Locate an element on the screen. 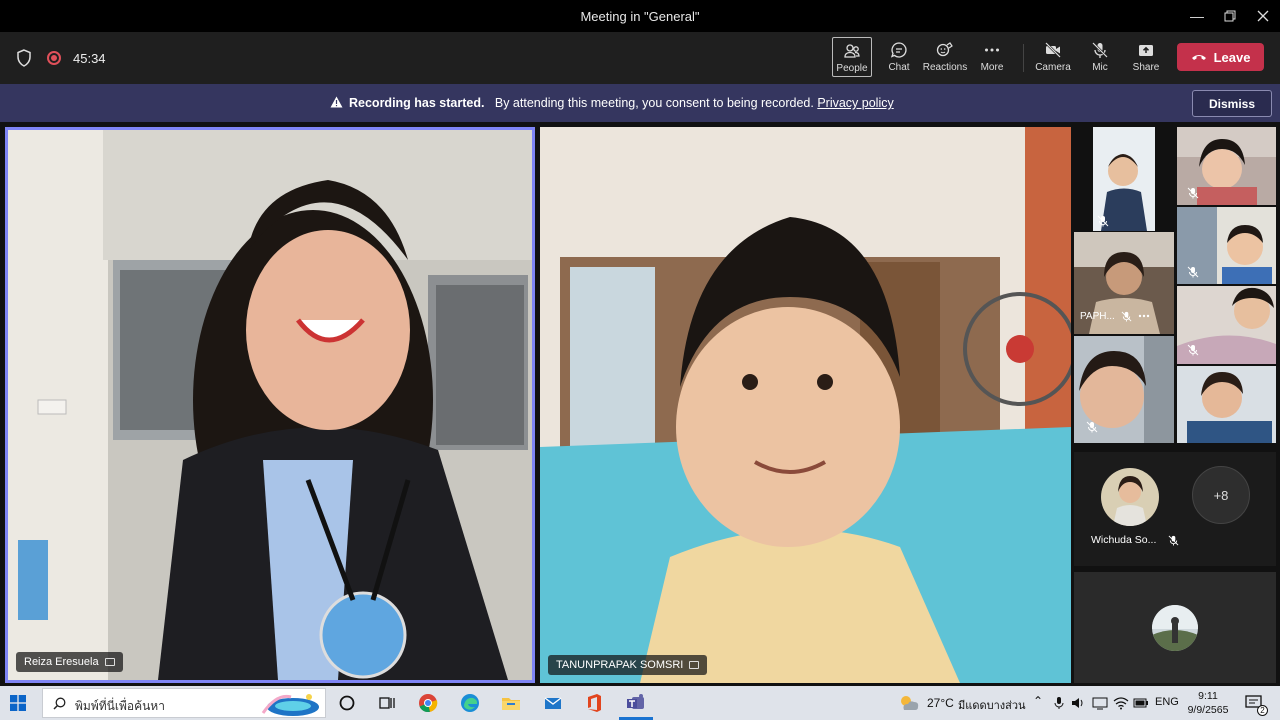 The height and width of the screenshot is (720, 1280). close-button is located at coordinates (1263, 16).